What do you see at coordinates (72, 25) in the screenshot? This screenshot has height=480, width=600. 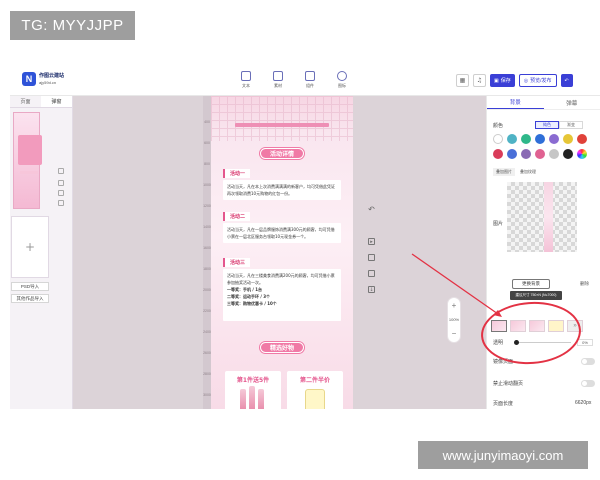 I see `watermark-top: TG: MYYJJPP` at bounding box center [72, 25].